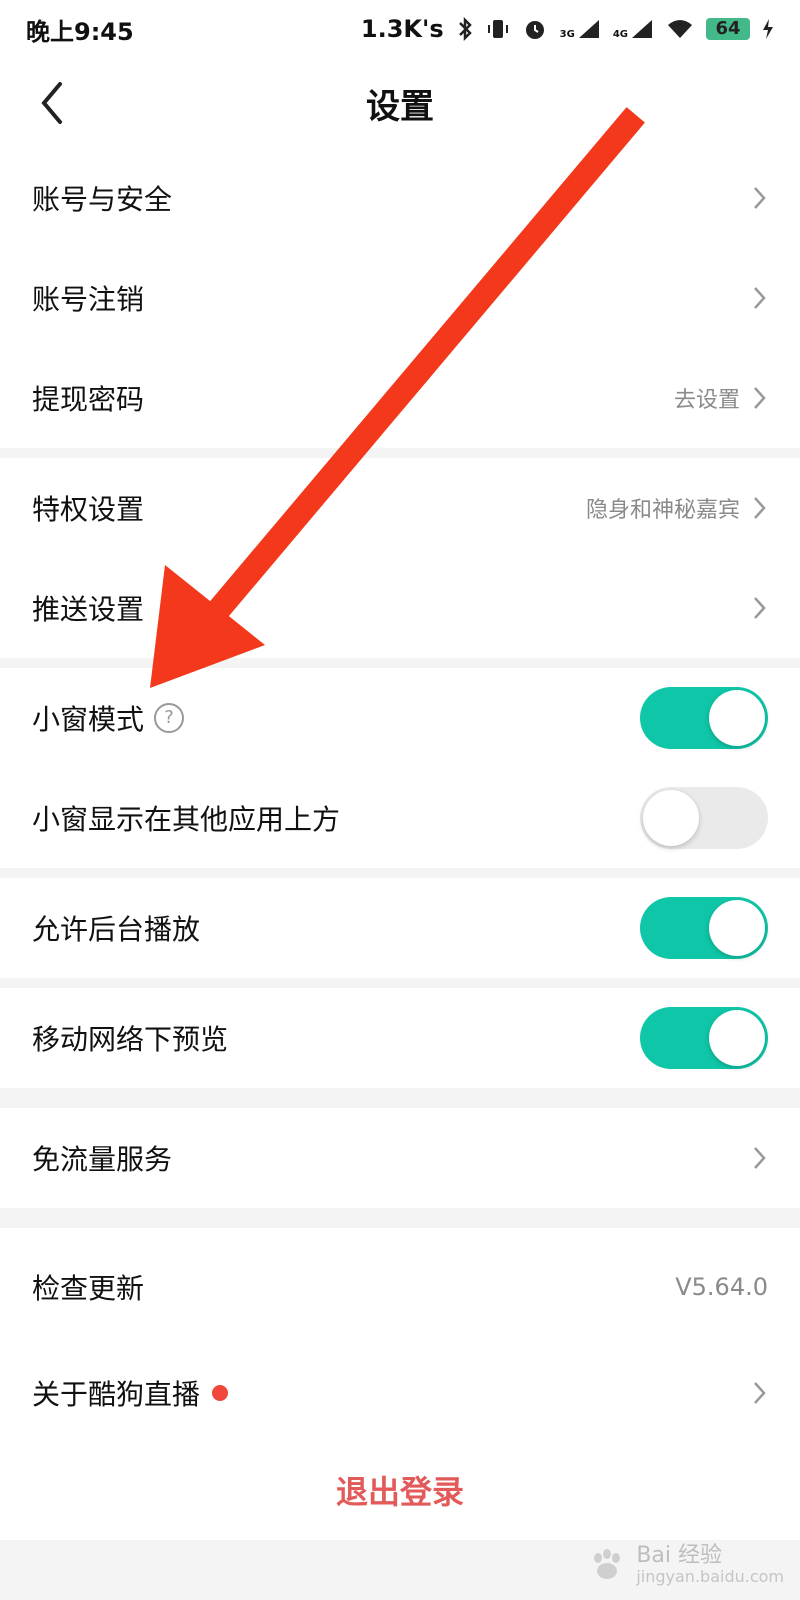 This screenshot has height=1600, width=800. What do you see at coordinates (102, 199) in the screenshot?
I see `row-label: 账号与安全` at bounding box center [102, 199].